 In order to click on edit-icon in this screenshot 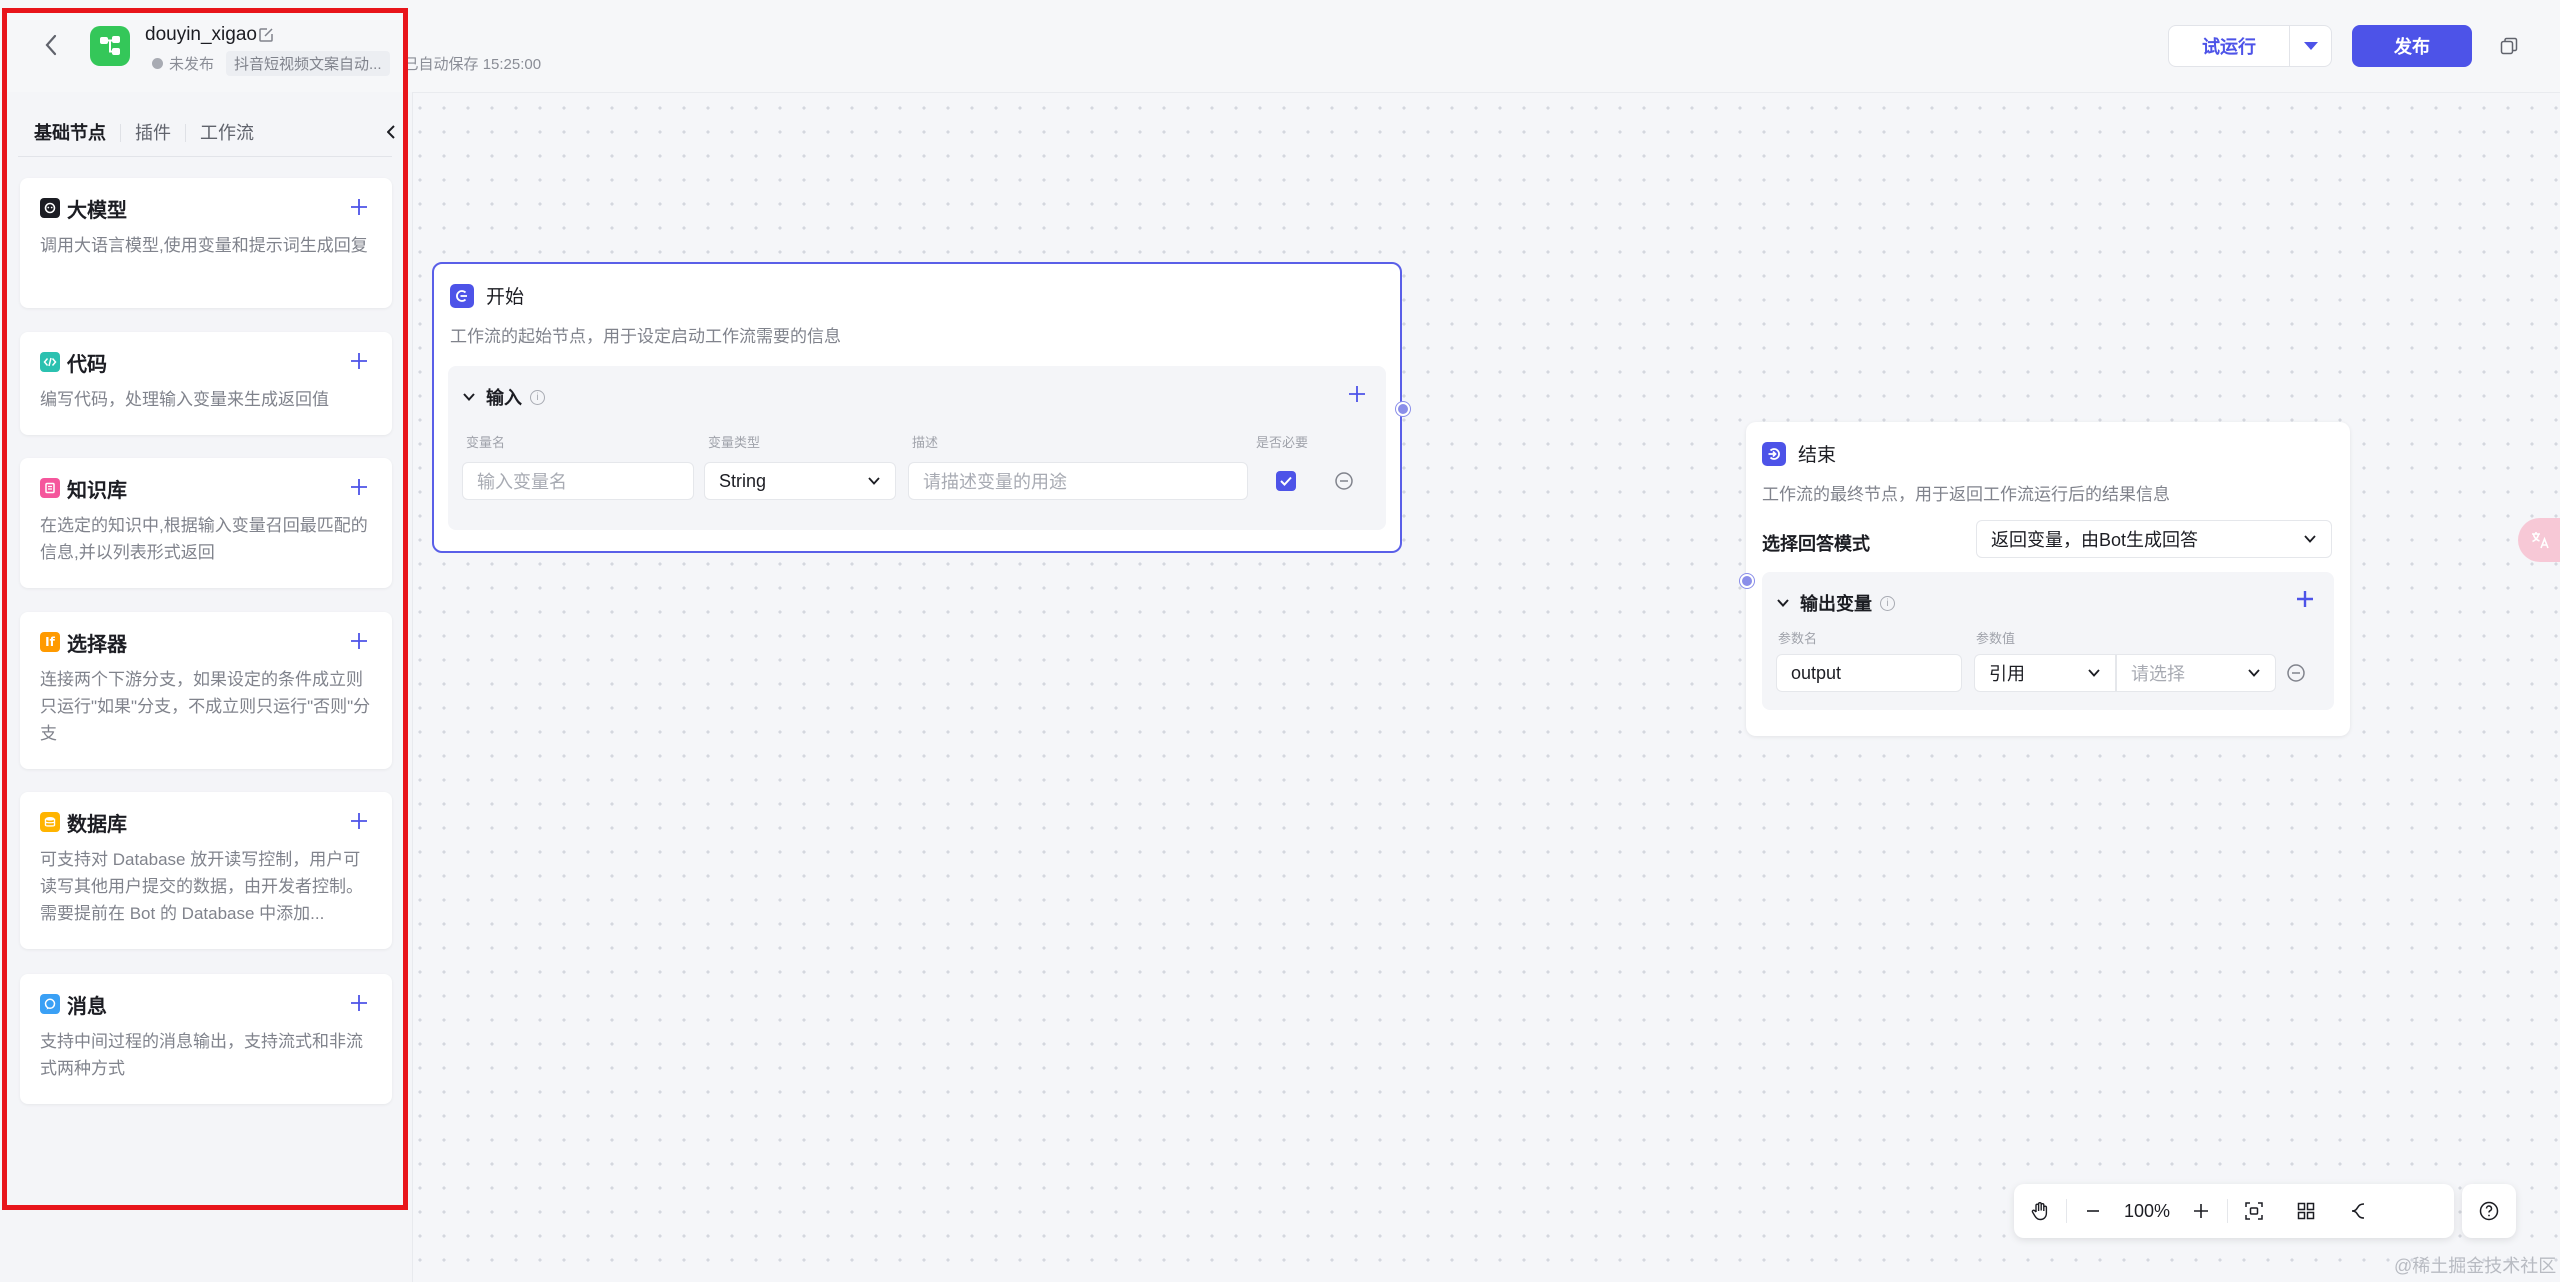, I will do `click(267, 36)`.